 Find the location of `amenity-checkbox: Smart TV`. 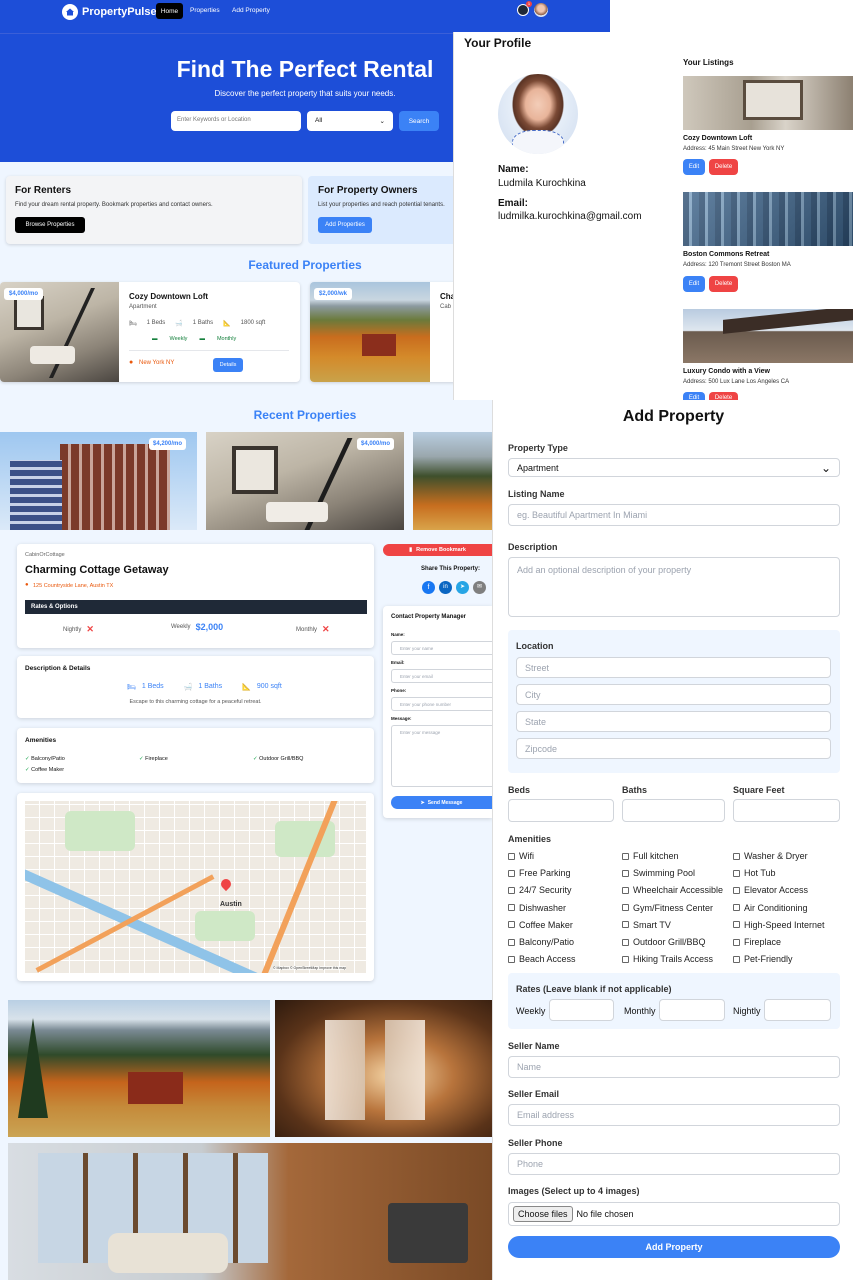

amenity-checkbox: Smart TV is located at coordinates (646, 925).